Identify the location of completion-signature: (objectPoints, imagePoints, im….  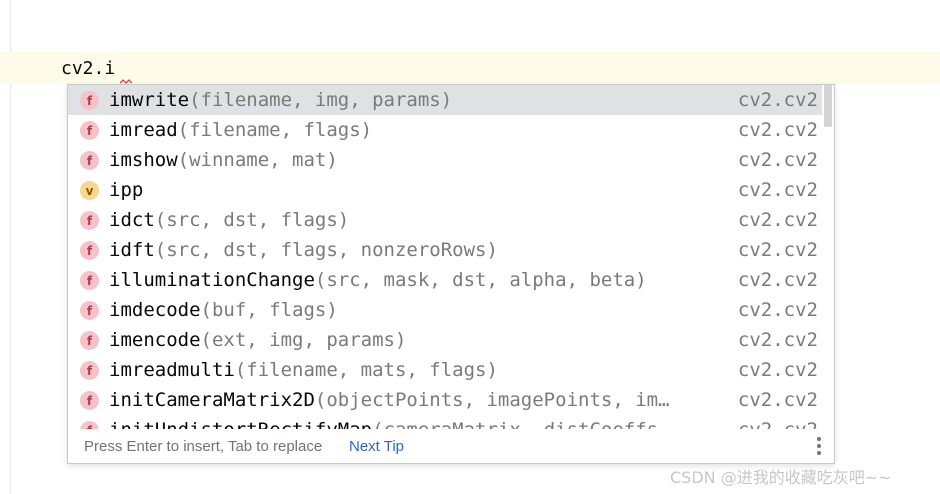
(492, 400).